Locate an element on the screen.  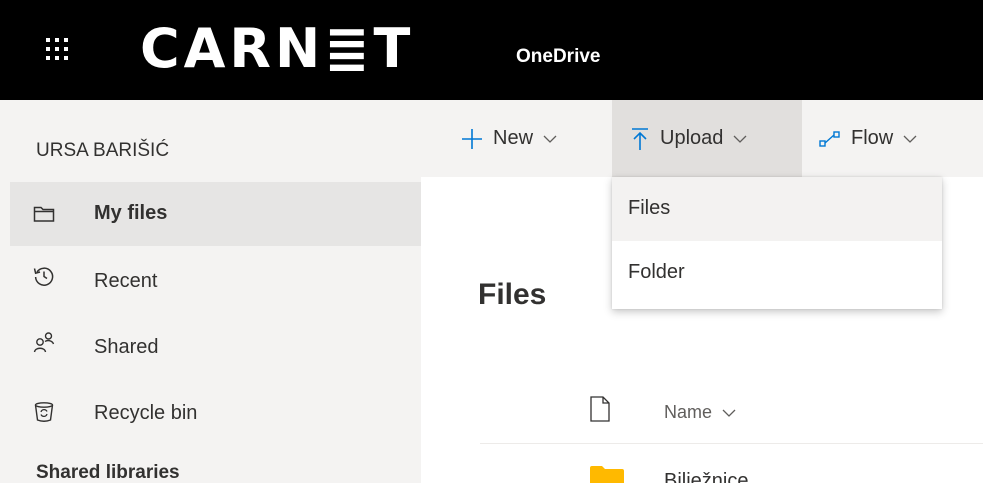
file-name: Bilježnice is located at coordinates (706, 476).